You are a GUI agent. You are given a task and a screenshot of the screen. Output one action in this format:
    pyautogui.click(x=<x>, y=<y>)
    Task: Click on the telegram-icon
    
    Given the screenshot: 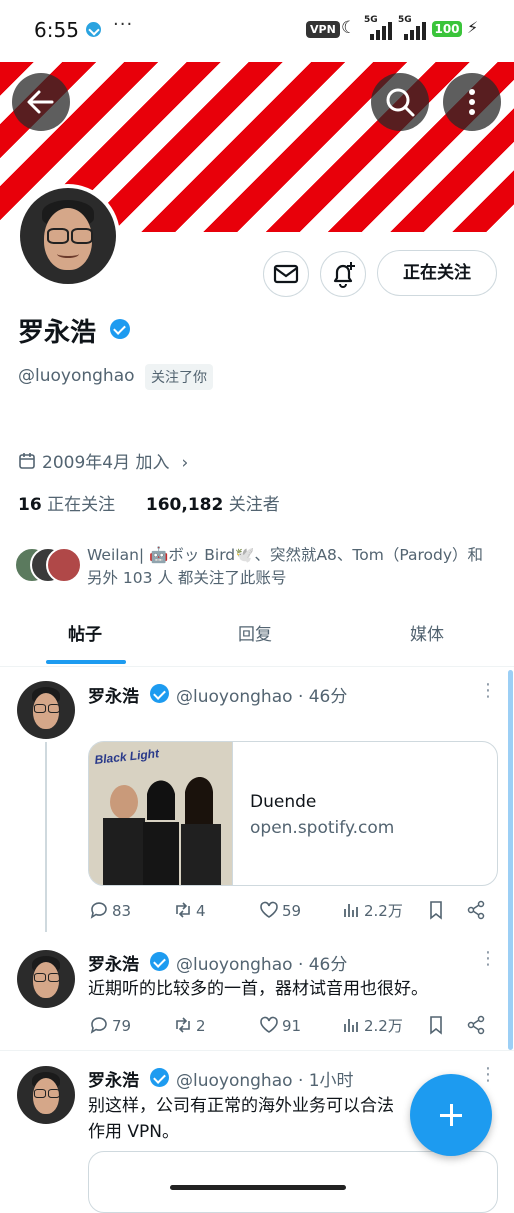 What is the action you would take?
    pyautogui.click(x=93, y=29)
    